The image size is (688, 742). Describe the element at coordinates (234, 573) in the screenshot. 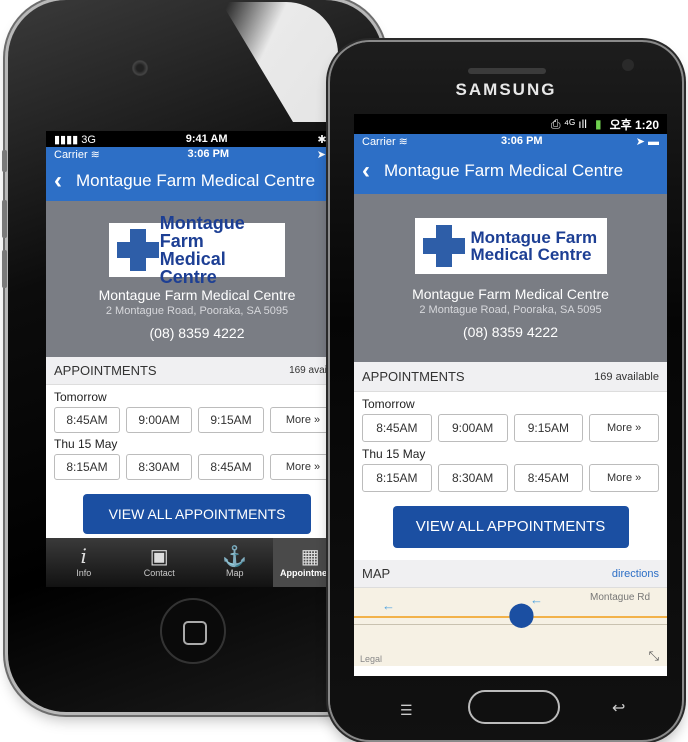

I see `tab-label: Map` at that location.